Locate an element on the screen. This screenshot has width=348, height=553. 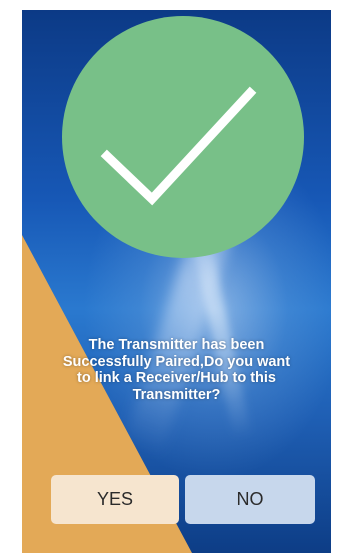
yes-button-label: YES is located at coordinates (115, 499).